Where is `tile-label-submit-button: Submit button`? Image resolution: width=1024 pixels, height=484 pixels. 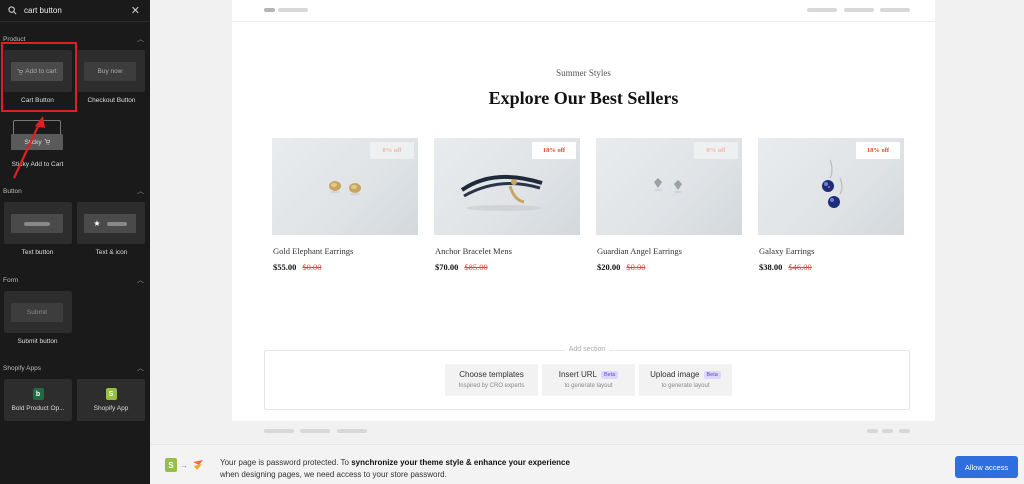
tile-label-submit-button: Submit button is located at coordinates (37, 341).